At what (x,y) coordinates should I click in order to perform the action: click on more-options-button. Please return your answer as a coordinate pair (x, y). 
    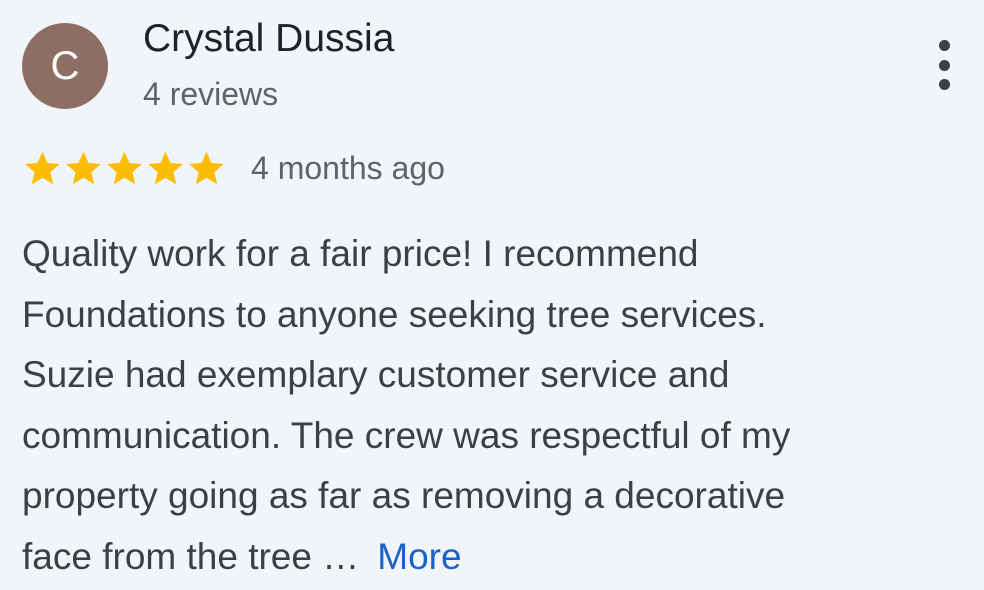
    Looking at the image, I should click on (944, 65).